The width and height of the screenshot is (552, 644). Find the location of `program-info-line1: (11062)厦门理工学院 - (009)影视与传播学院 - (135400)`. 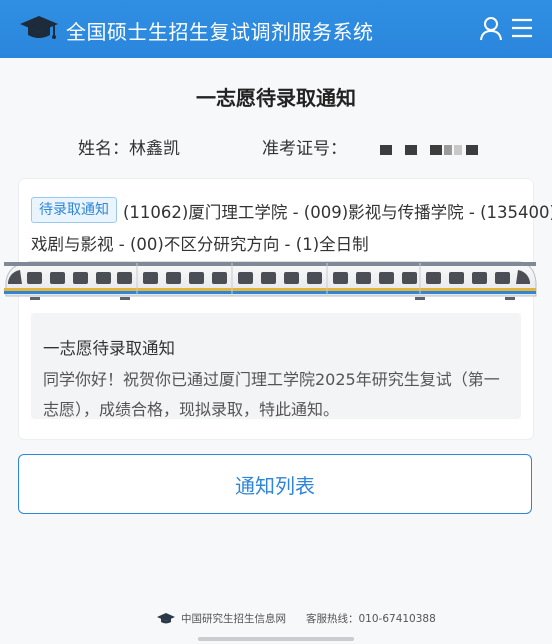

program-info-line1: (11062)厦门理工学院 - (009)影视与传播学院 - (135400) is located at coordinates (337, 212).